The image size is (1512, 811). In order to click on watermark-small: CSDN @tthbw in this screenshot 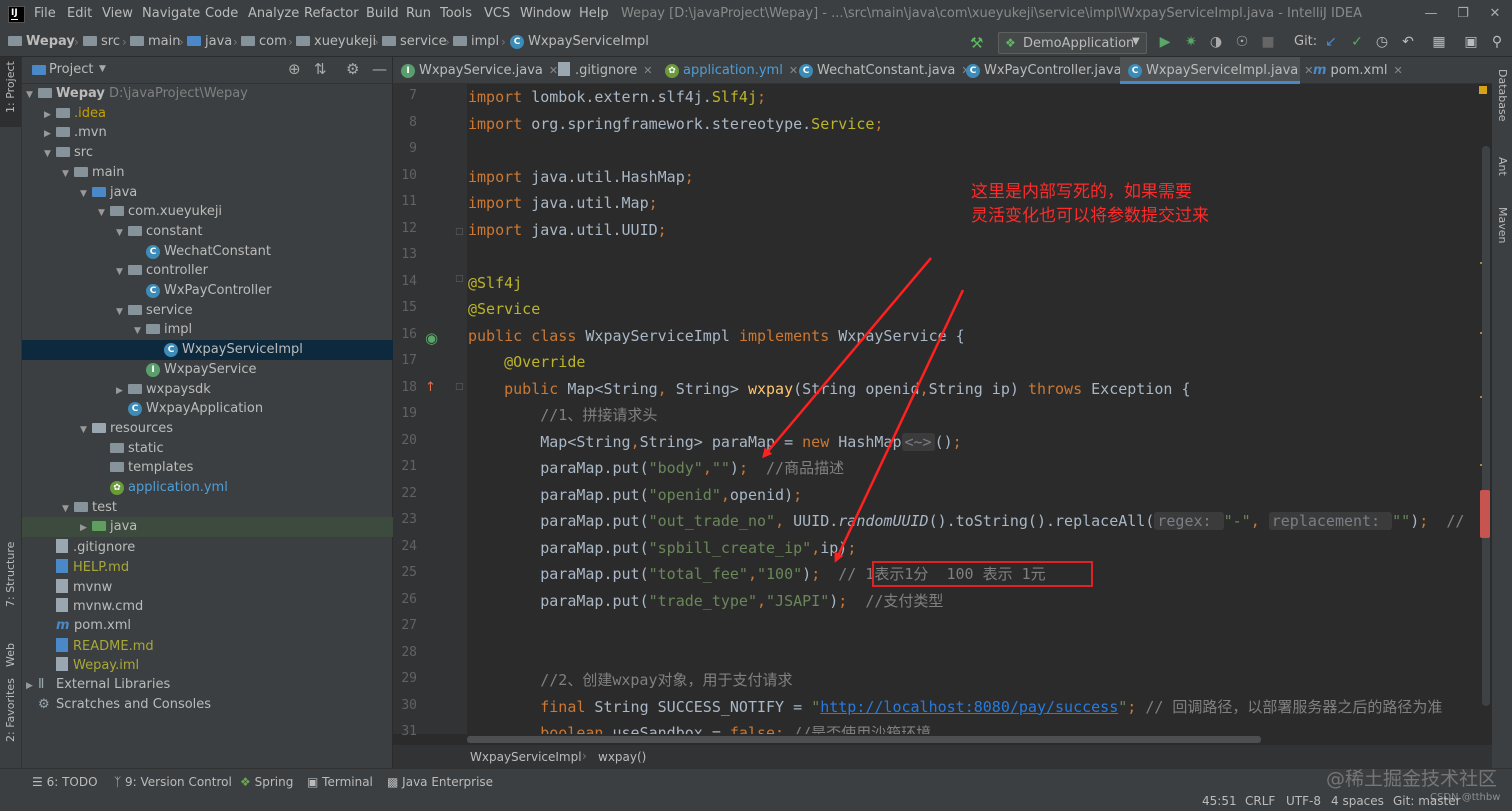, I will do `click(1465, 797)`.